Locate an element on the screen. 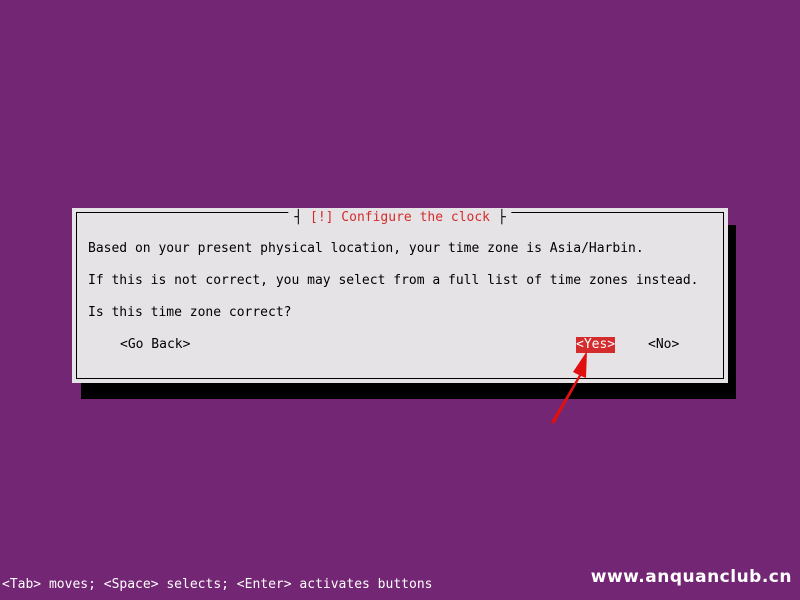 The width and height of the screenshot is (800, 600). go-back-button: <Go Back> is located at coordinates (155, 345).